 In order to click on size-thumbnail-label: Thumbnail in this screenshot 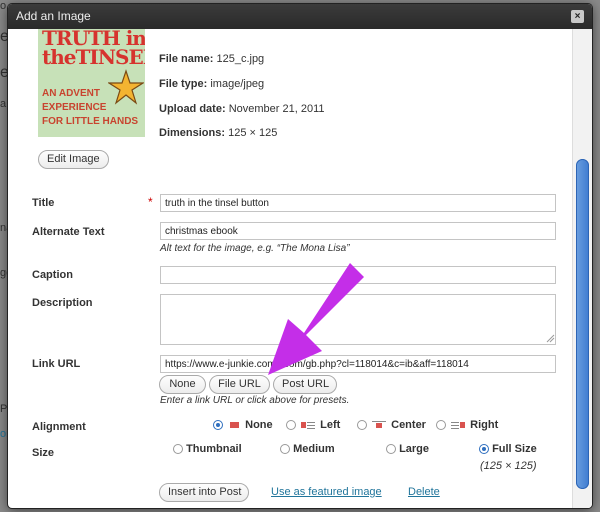, I will do `click(214, 449)`.